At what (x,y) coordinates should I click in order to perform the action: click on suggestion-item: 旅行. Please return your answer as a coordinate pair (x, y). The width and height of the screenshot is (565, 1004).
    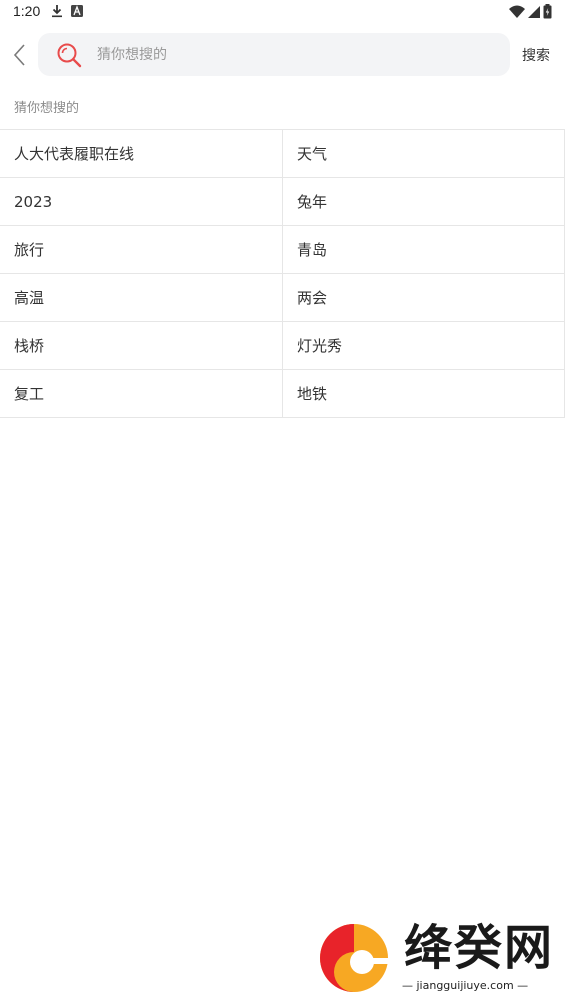
    Looking at the image, I should click on (141, 249).